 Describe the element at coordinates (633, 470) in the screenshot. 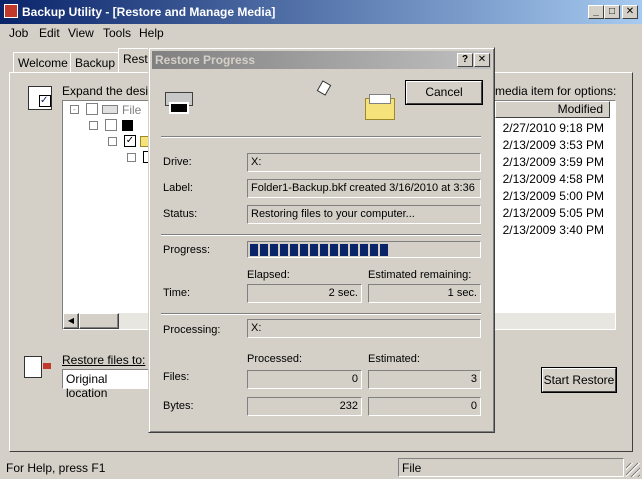

I see `resize-grip-icon` at that location.